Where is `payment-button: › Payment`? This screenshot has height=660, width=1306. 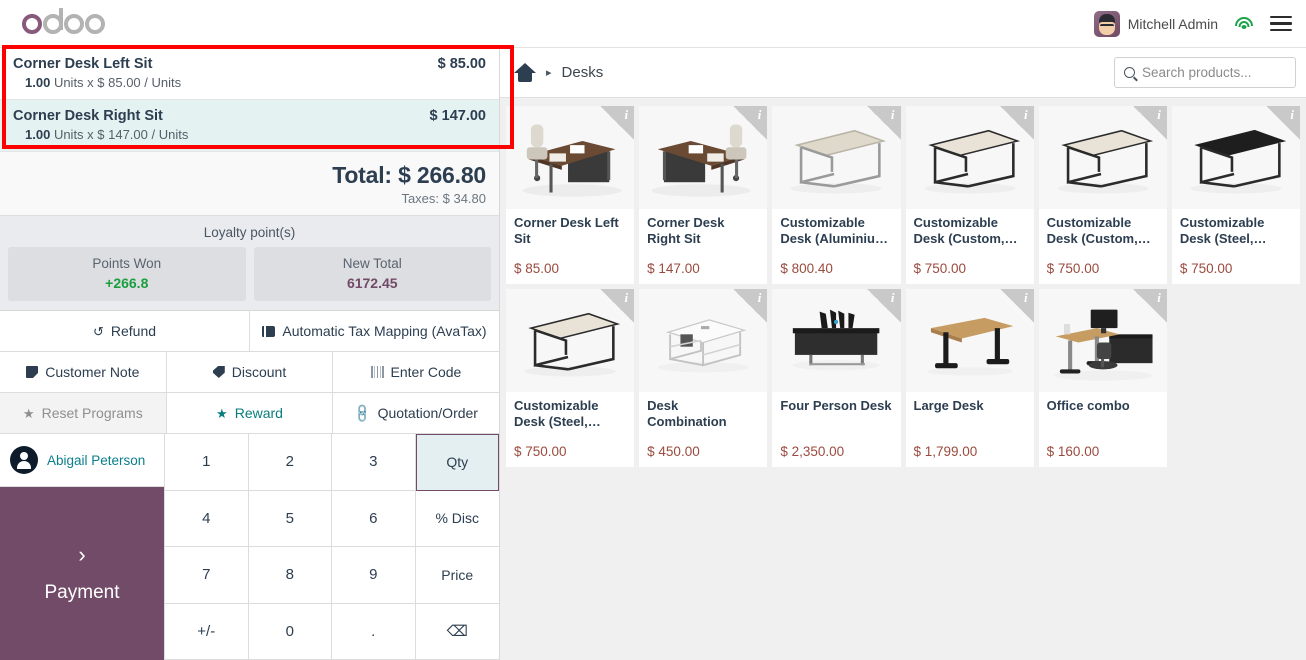 payment-button: › Payment is located at coordinates (82, 573).